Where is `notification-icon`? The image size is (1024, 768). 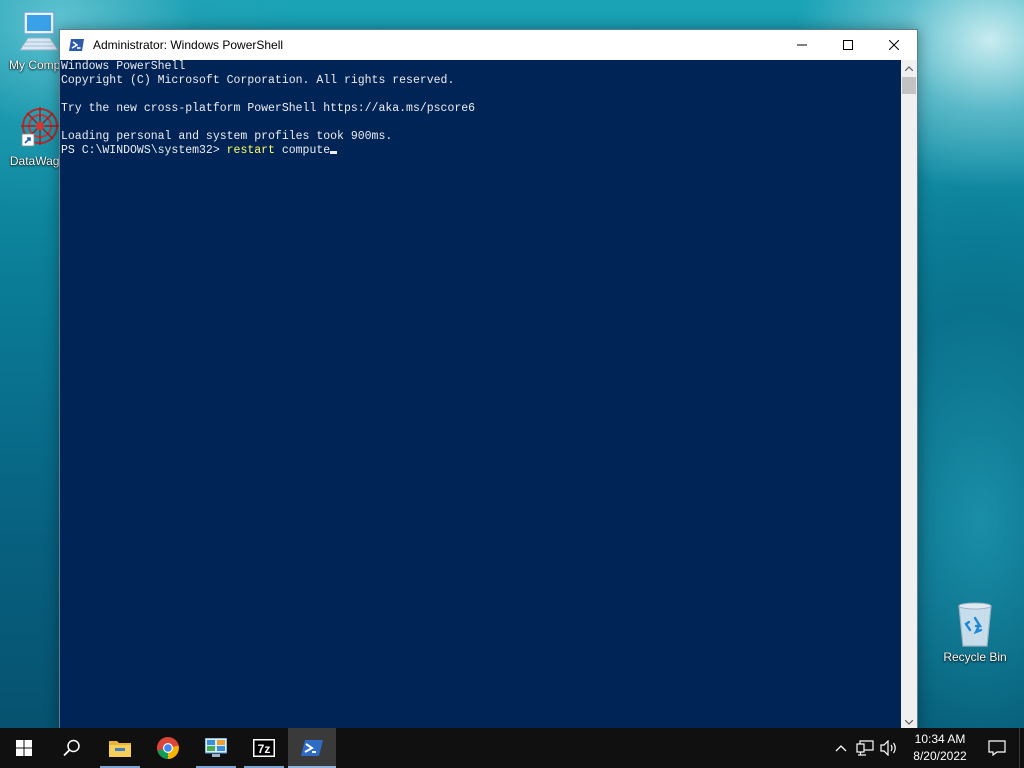
notification-icon is located at coordinates (997, 748).